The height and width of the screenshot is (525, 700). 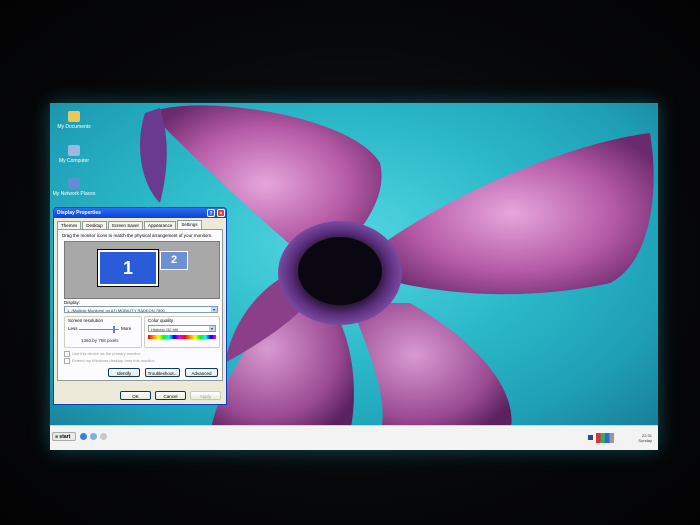 What do you see at coordinates (135, 395) in the screenshot?
I see `ok-button: OK` at bounding box center [135, 395].